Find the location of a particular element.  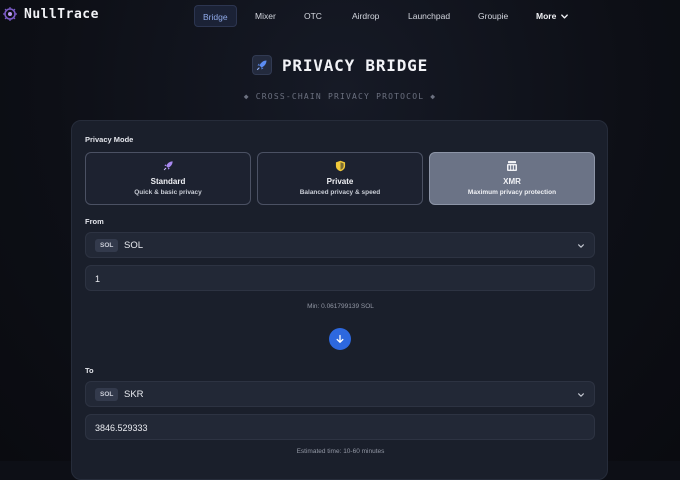

minimum-amount-note: Min: 0.061799139 SOL is located at coordinates (340, 306).